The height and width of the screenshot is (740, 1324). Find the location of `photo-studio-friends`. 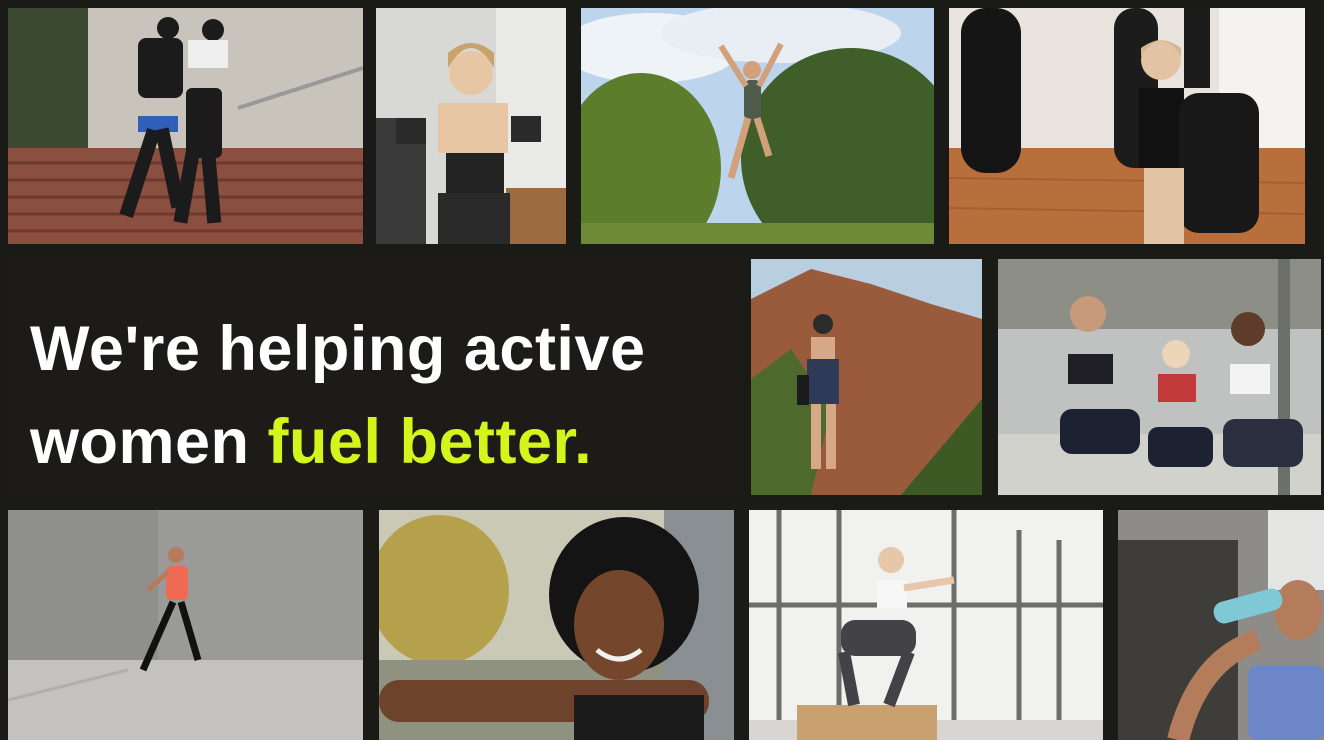

photo-studio-friends is located at coordinates (1159, 377).